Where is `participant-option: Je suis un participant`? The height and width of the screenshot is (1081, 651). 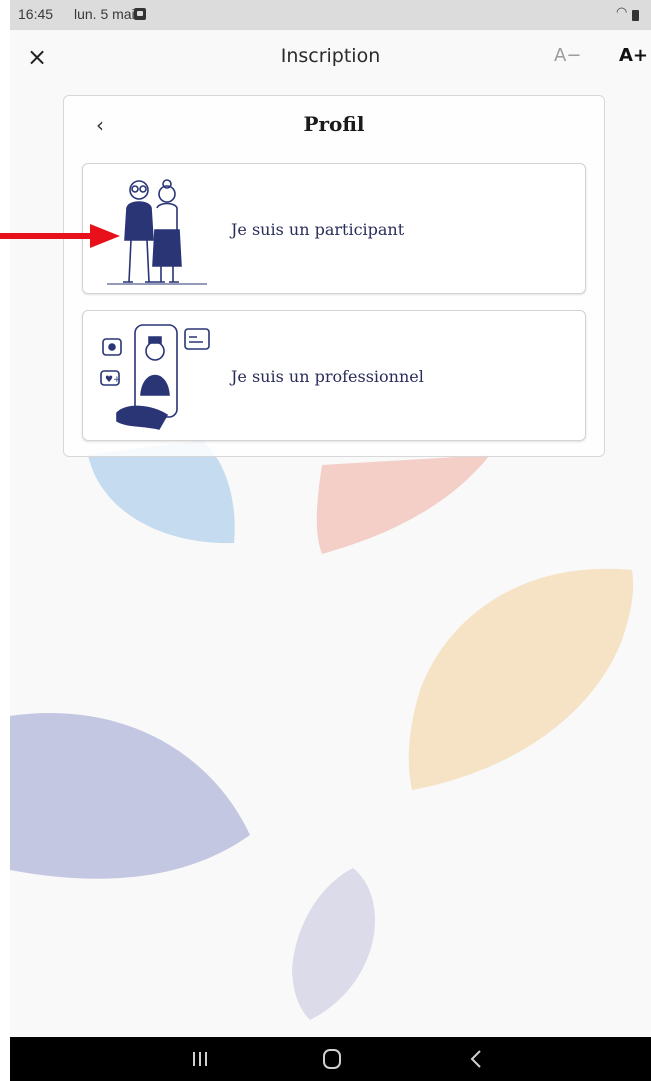 participant-option: Je suis un participant is located at coordinates (334, 228).